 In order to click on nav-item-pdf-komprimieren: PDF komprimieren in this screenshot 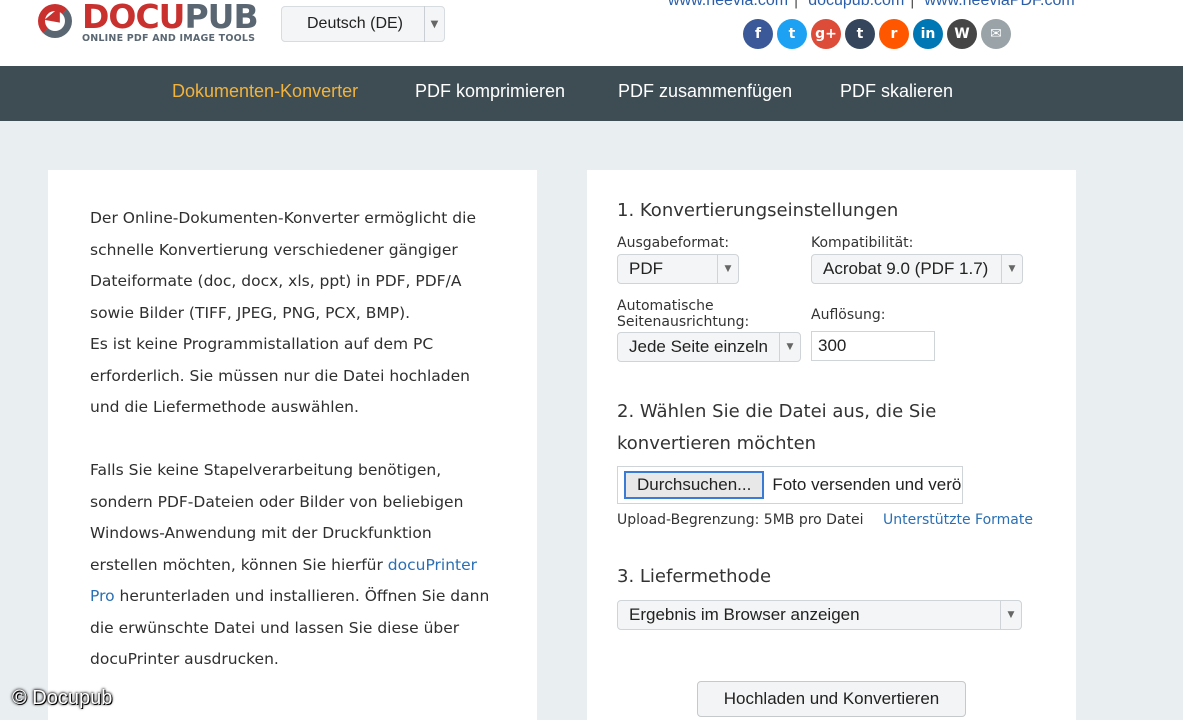, I will do `click(490, 91)`.